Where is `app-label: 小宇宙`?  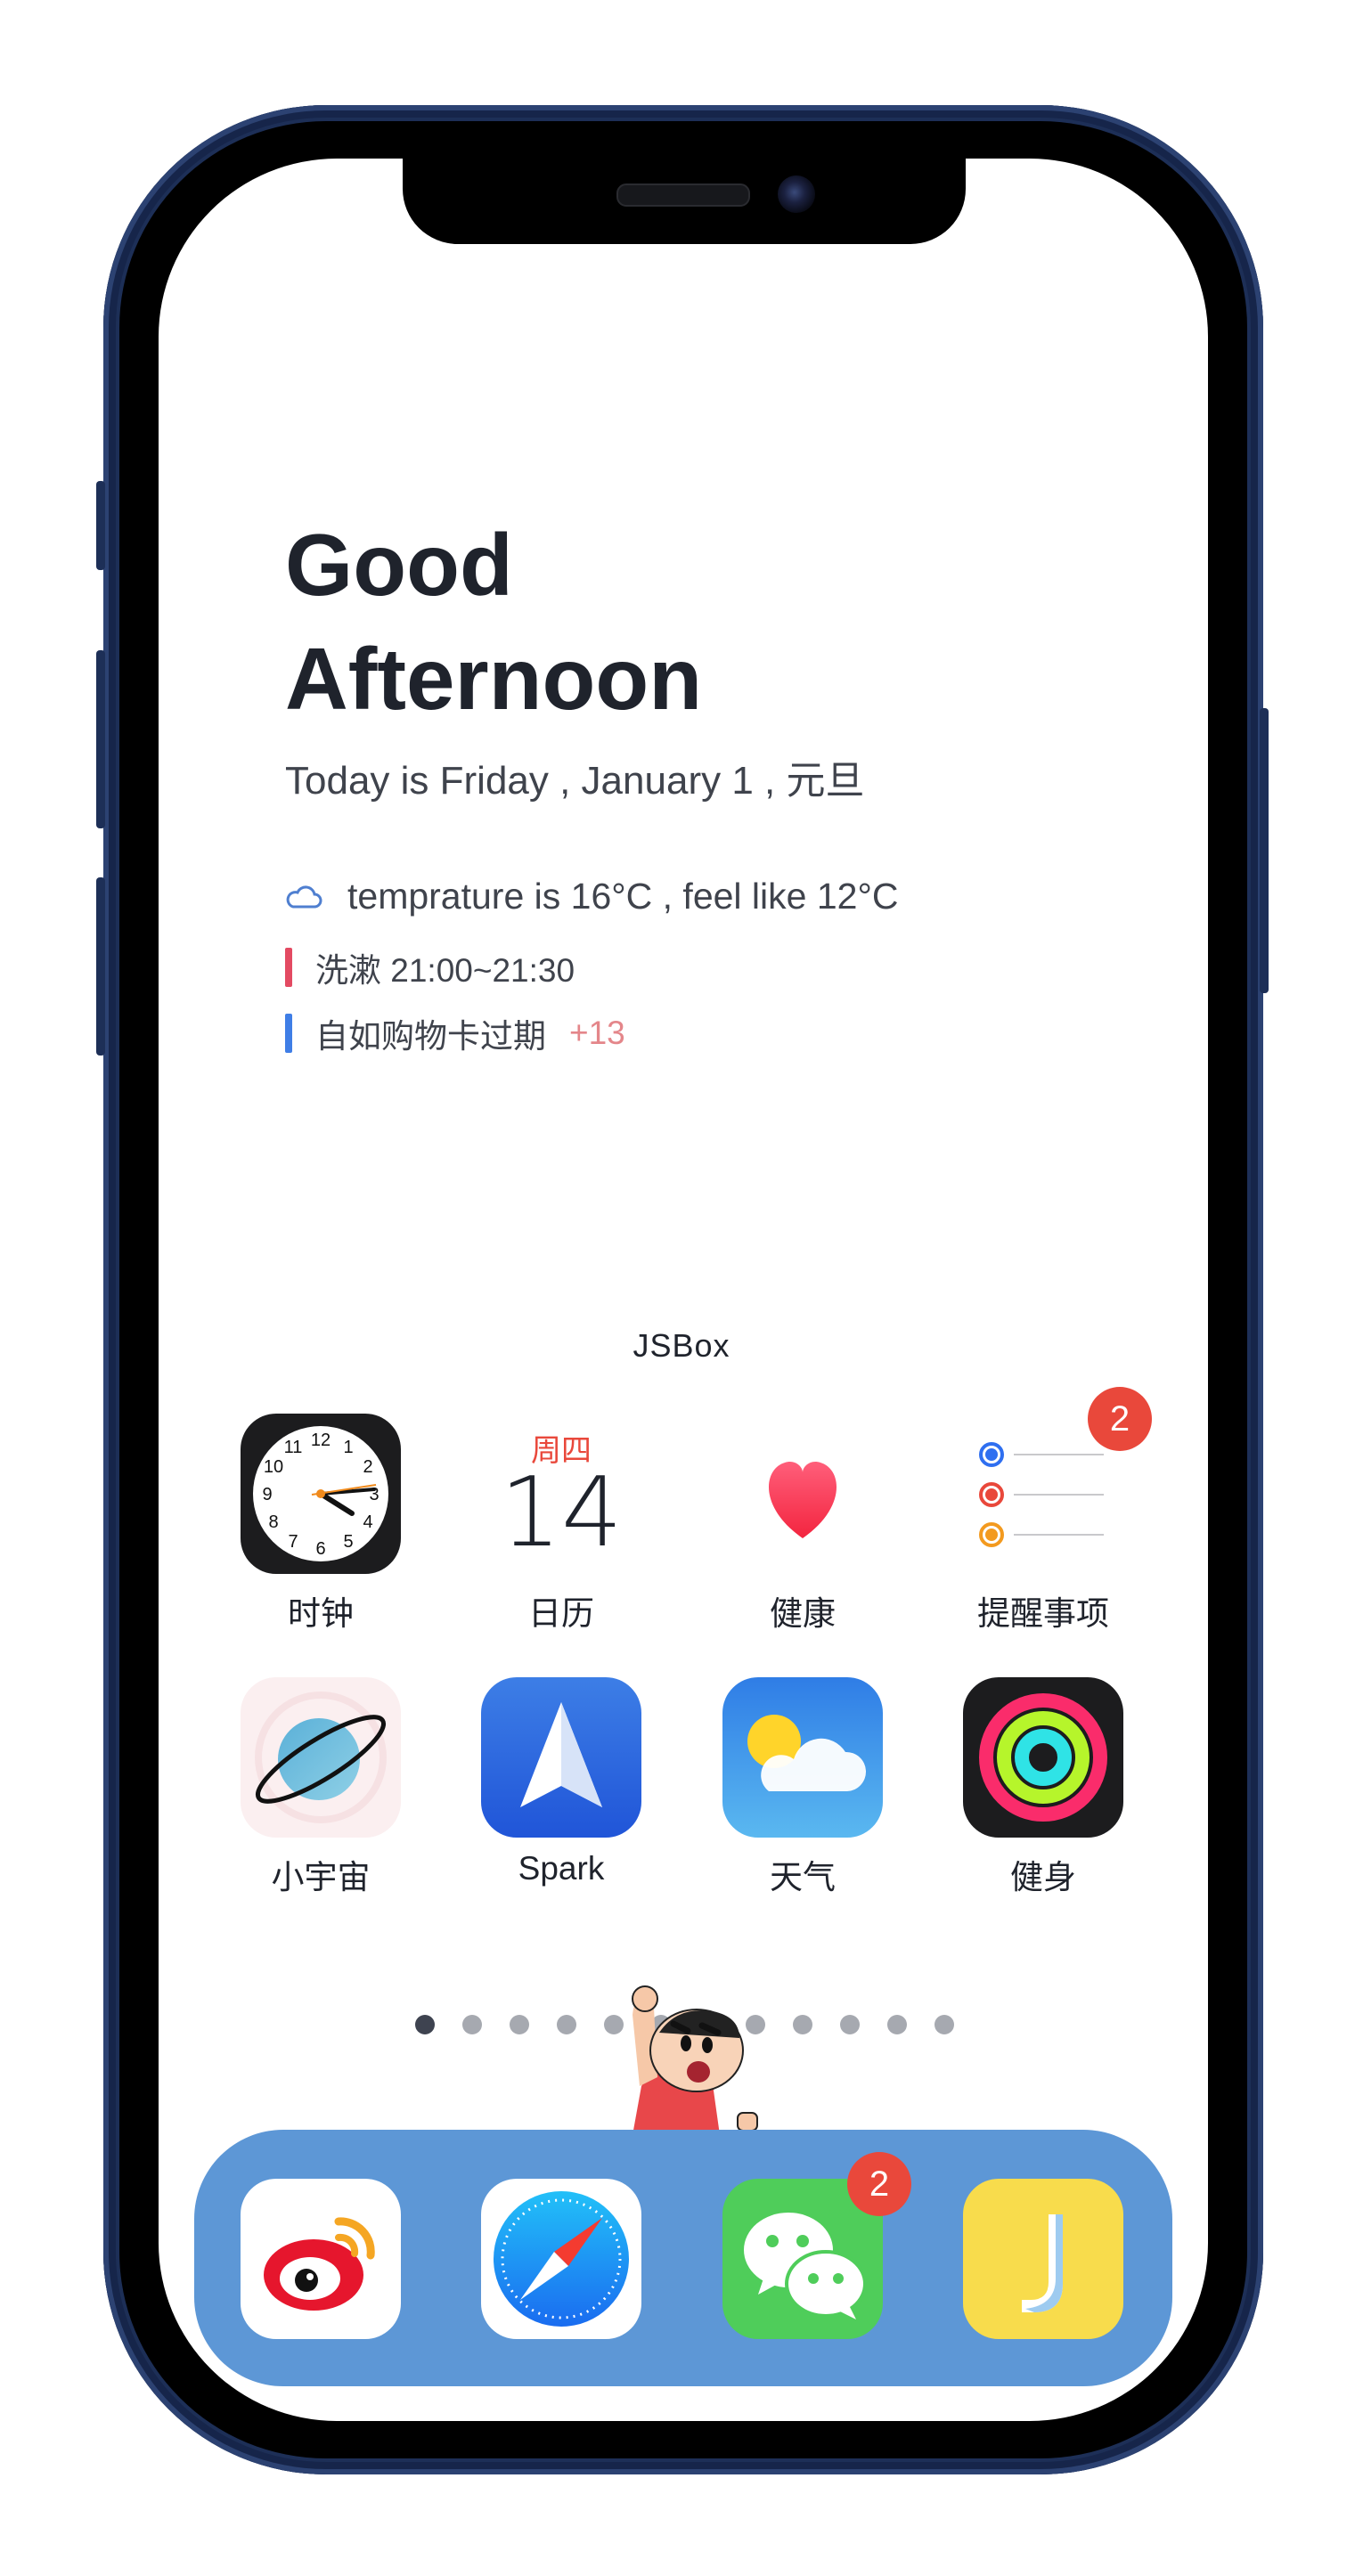 app-label: 小宇宙 is located at coordinates (321, 1877).